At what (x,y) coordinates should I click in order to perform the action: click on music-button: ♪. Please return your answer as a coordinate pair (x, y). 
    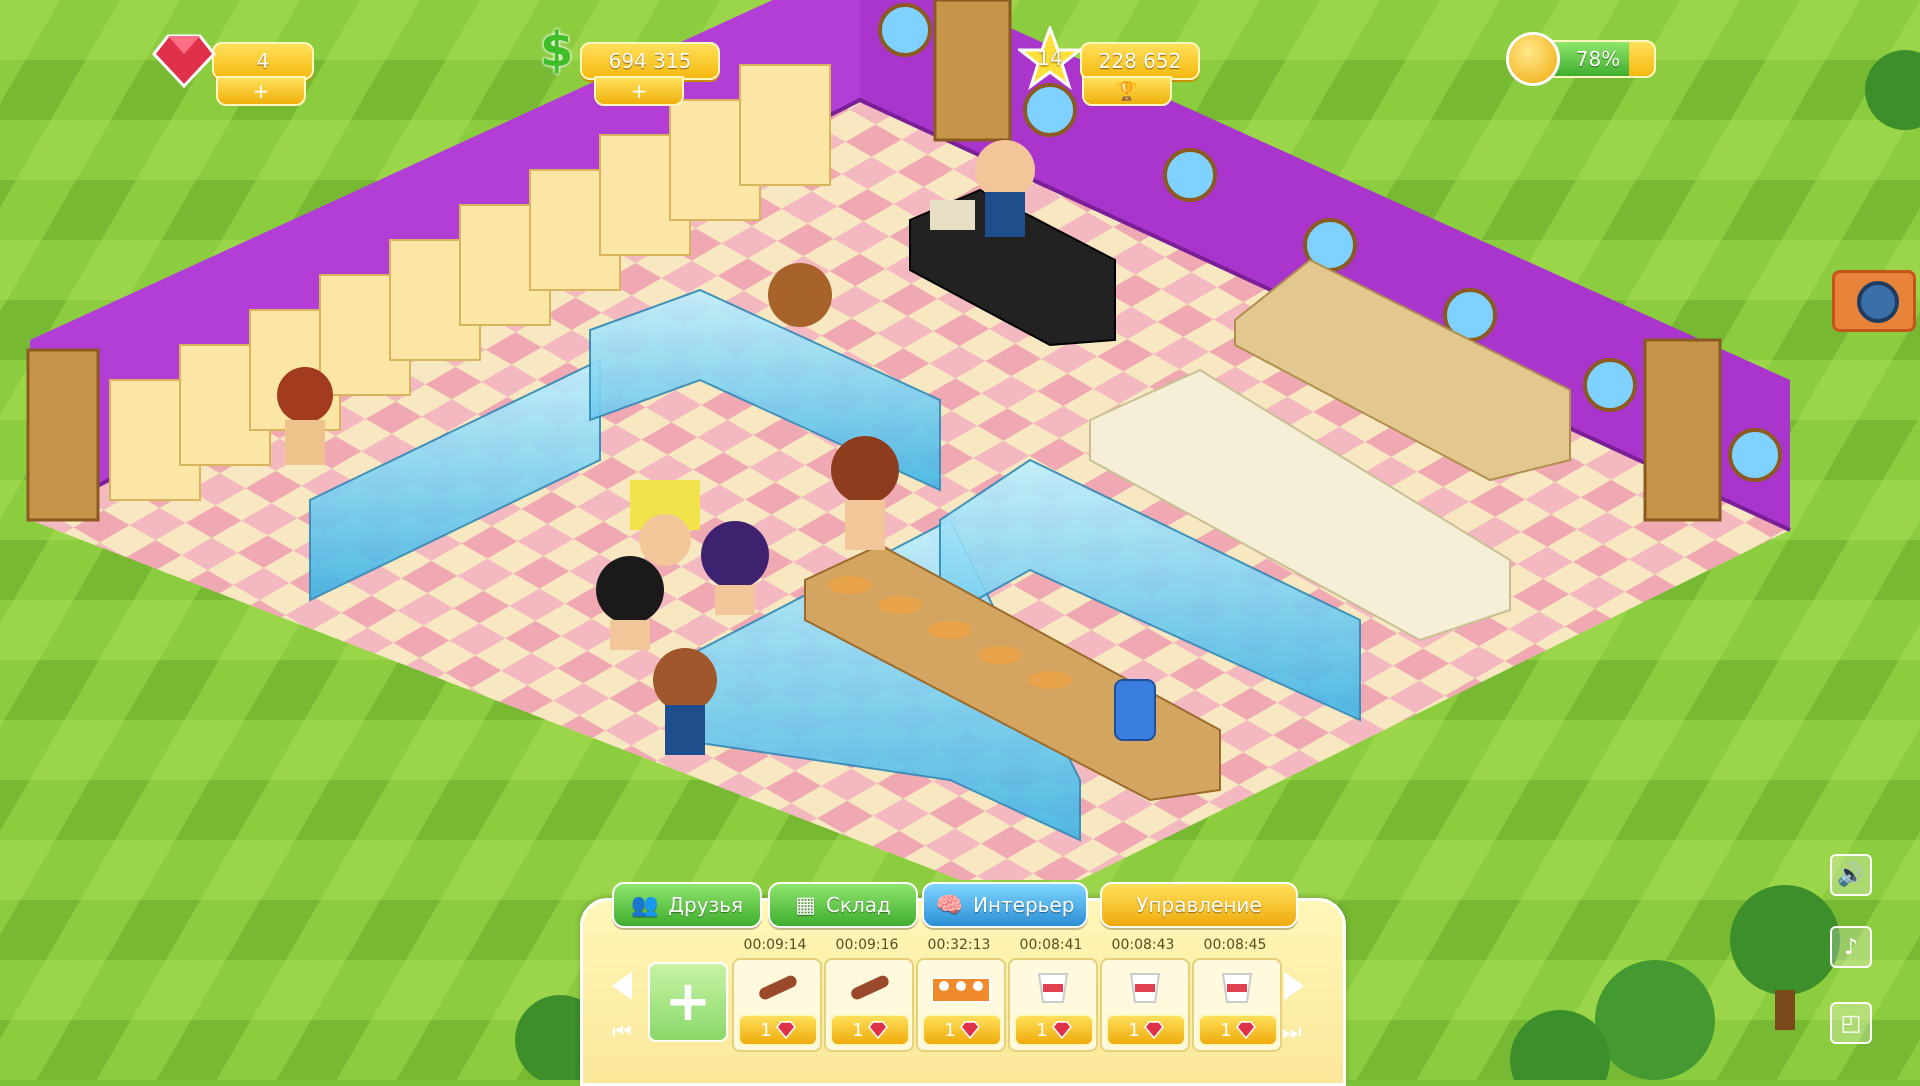
    Looking at the image, I should click on (1851, 947).